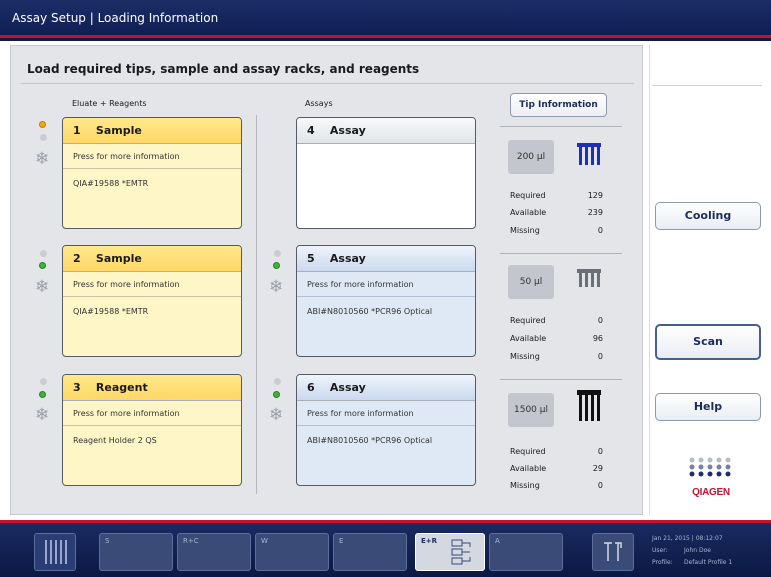 The width and height of the screenshot is (771, 577). Describe the element at coordinates (311, 258) in the screenshot. I see `slot-number: 5` at that location.